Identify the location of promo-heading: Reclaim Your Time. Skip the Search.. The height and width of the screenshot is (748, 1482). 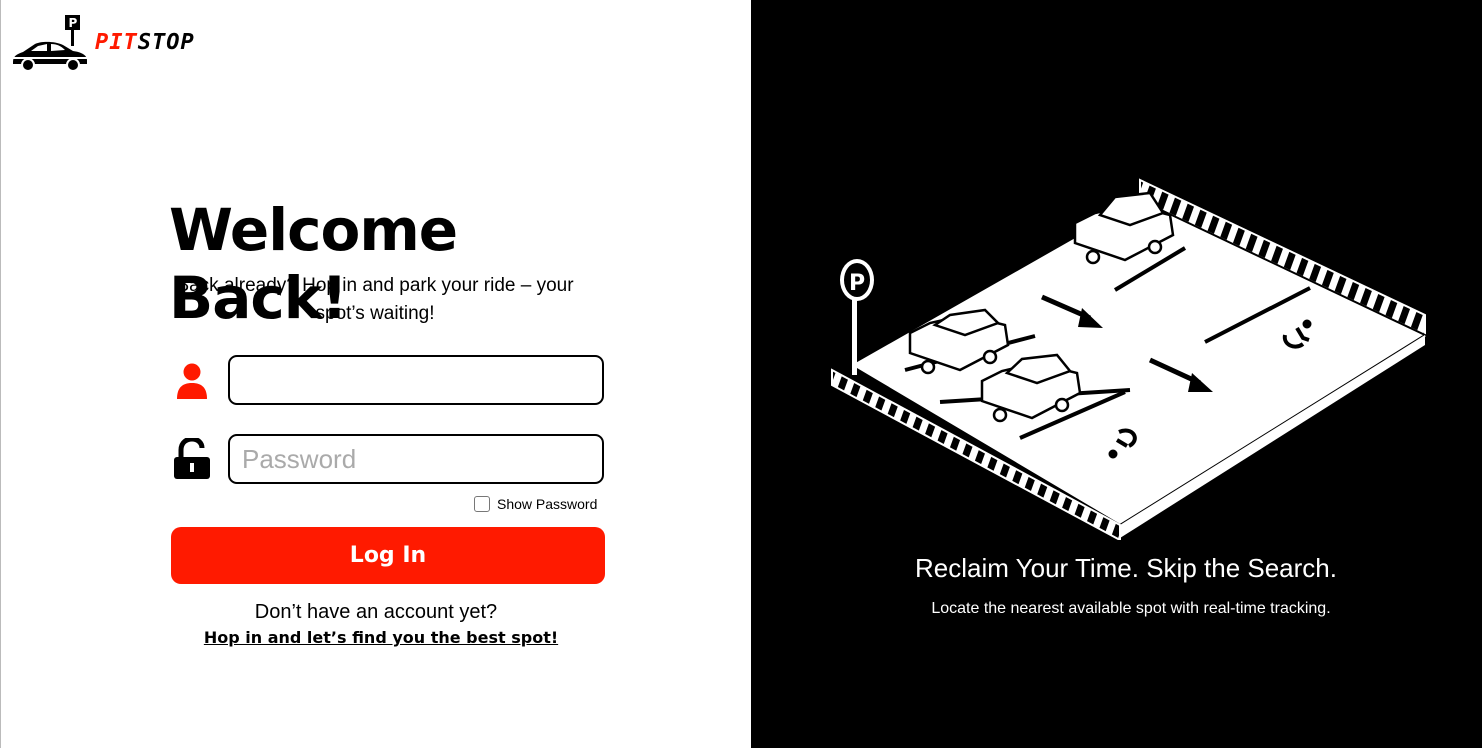
(1126, 568).